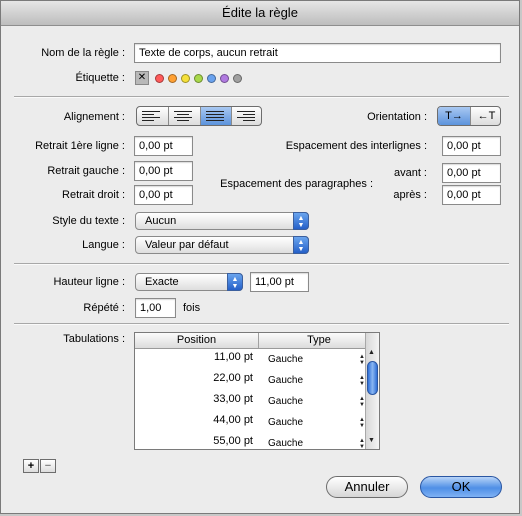  Describe the element at coordinates (94, 339) in the screenshot. I see `tabs-label: Tabulations :` at that location.